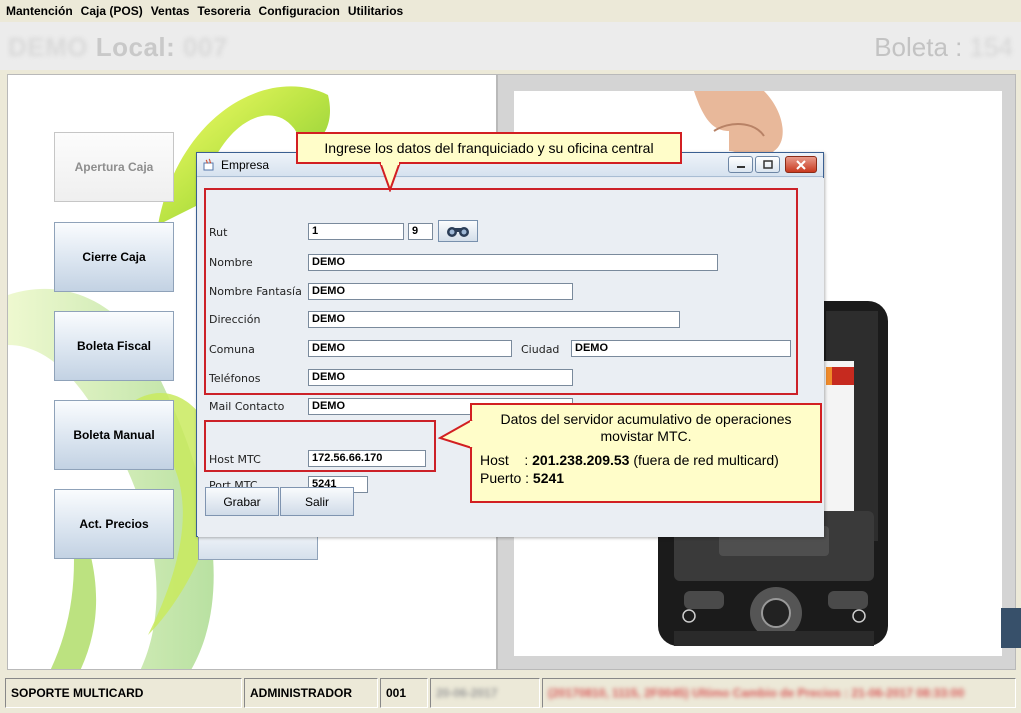  I want to click on menu-caja-pos: Caja (POS), so click(114, 11).